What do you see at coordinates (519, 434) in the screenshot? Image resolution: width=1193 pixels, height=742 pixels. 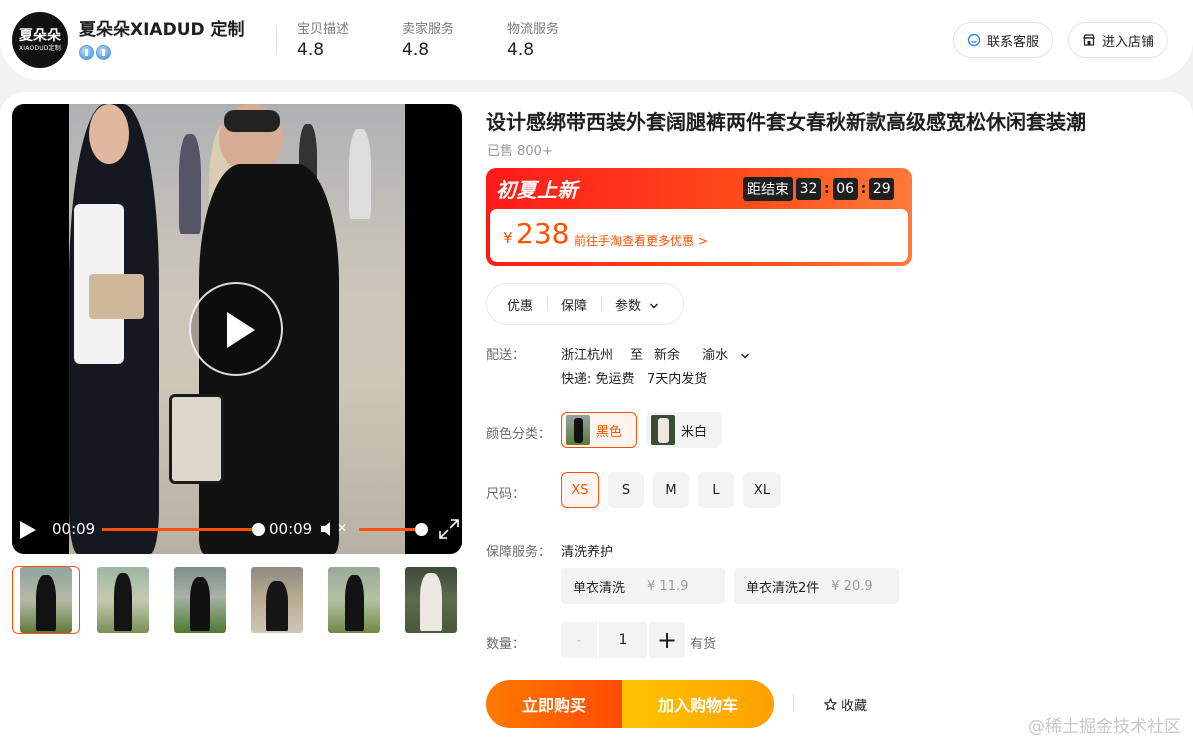 I see `color-label: 颜色分类：` at bounding box center [519, 434].